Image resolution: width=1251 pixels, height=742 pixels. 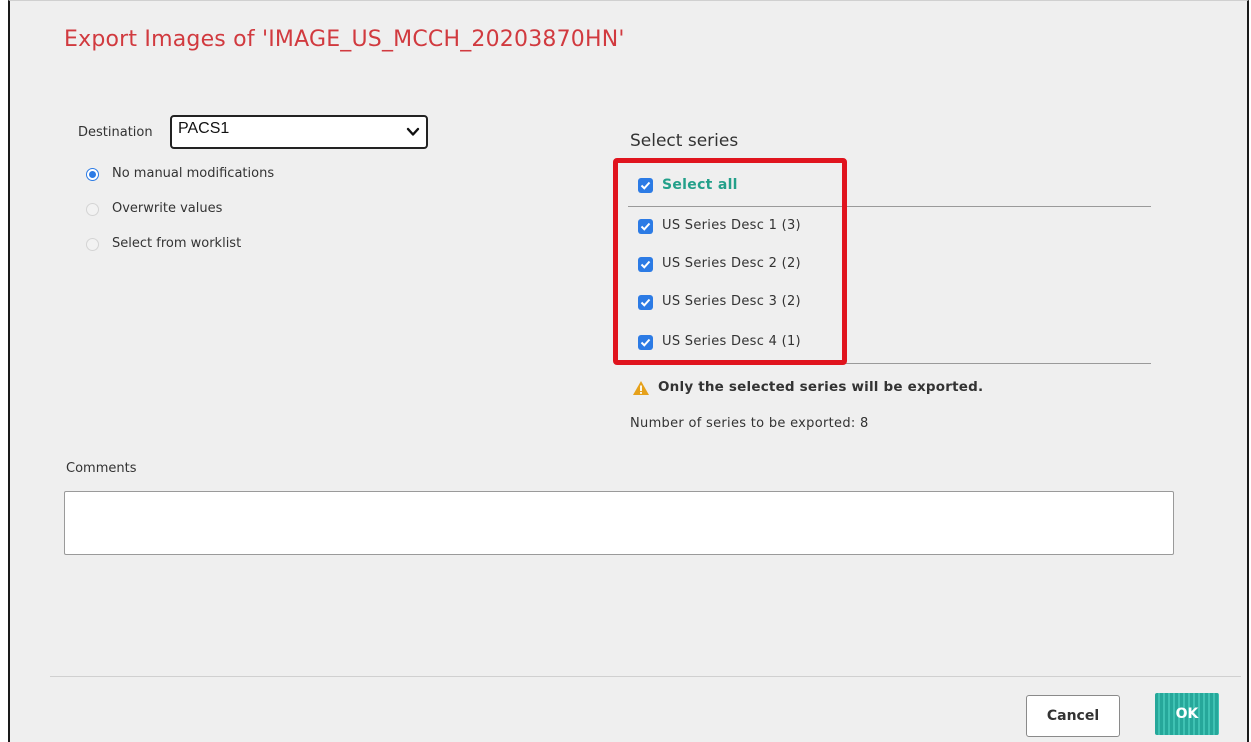 I want to click on radio-label: No manual modifications, so click(x=193, y=173).